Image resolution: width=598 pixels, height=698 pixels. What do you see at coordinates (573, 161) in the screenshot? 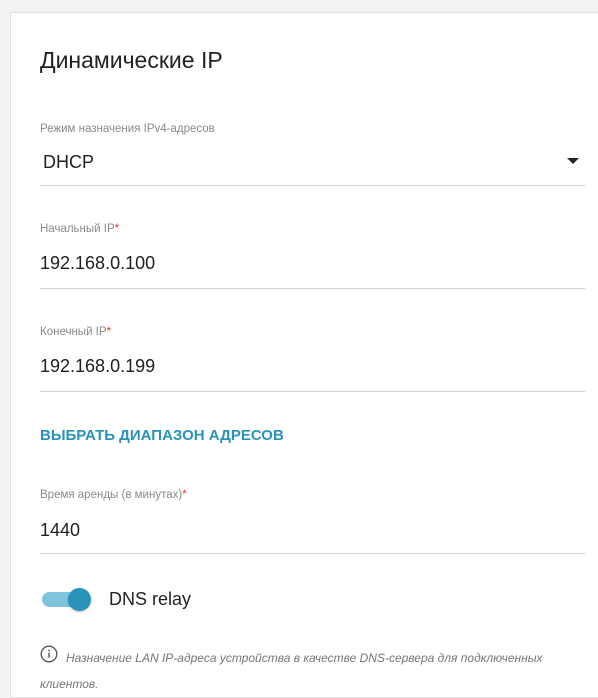
I see `chevron-down-icon` at bounding box center [573, 161].